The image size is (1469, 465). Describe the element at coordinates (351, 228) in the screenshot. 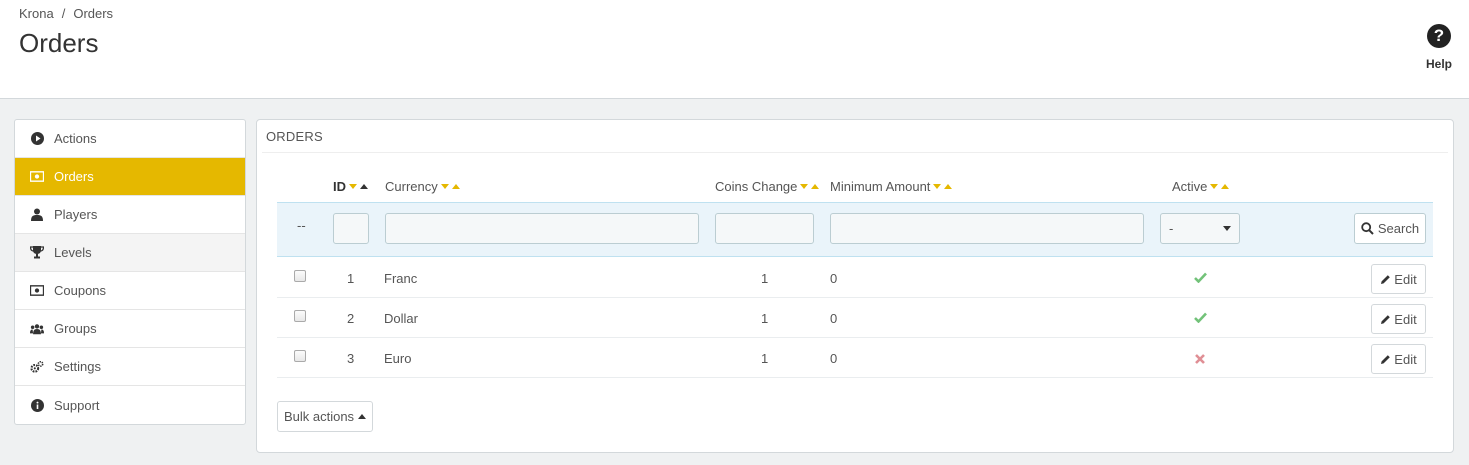

I see `filter-id-input` at that location.